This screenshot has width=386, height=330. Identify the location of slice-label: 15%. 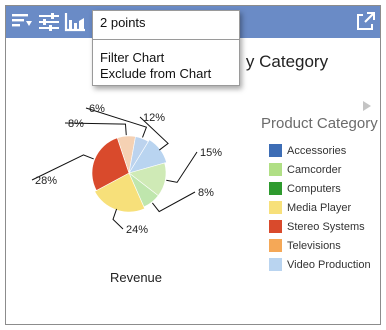
(211, 153).